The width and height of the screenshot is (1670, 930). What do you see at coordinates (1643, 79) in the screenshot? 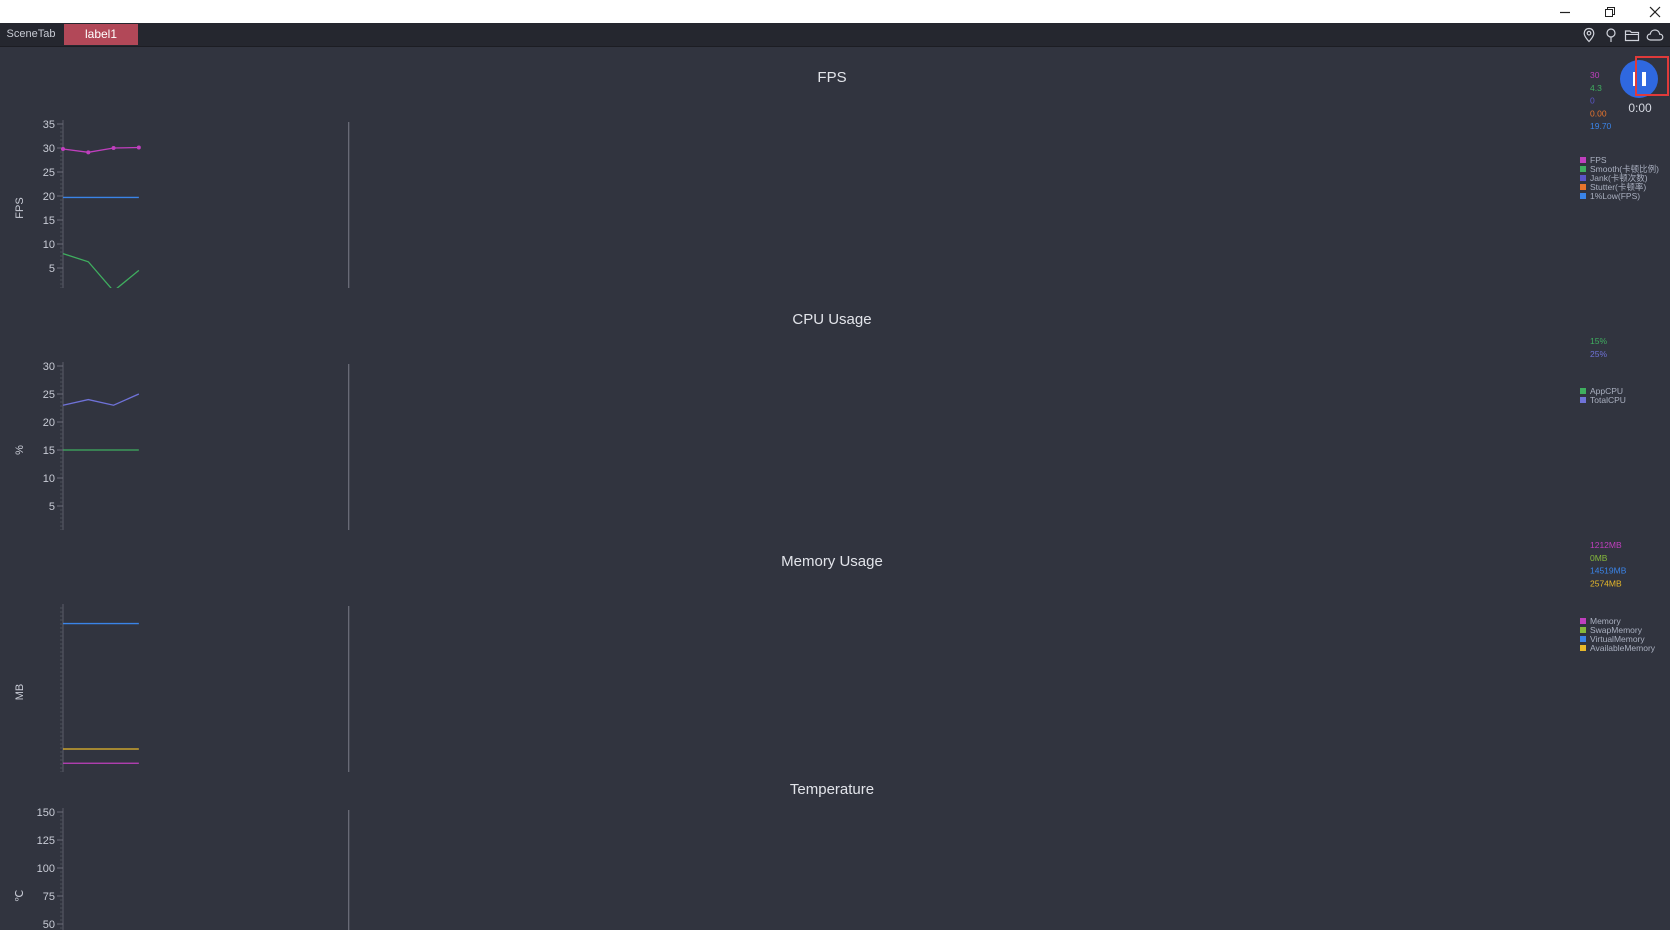
I see `pause-icon-bar` at bounding box center [1643, 79].